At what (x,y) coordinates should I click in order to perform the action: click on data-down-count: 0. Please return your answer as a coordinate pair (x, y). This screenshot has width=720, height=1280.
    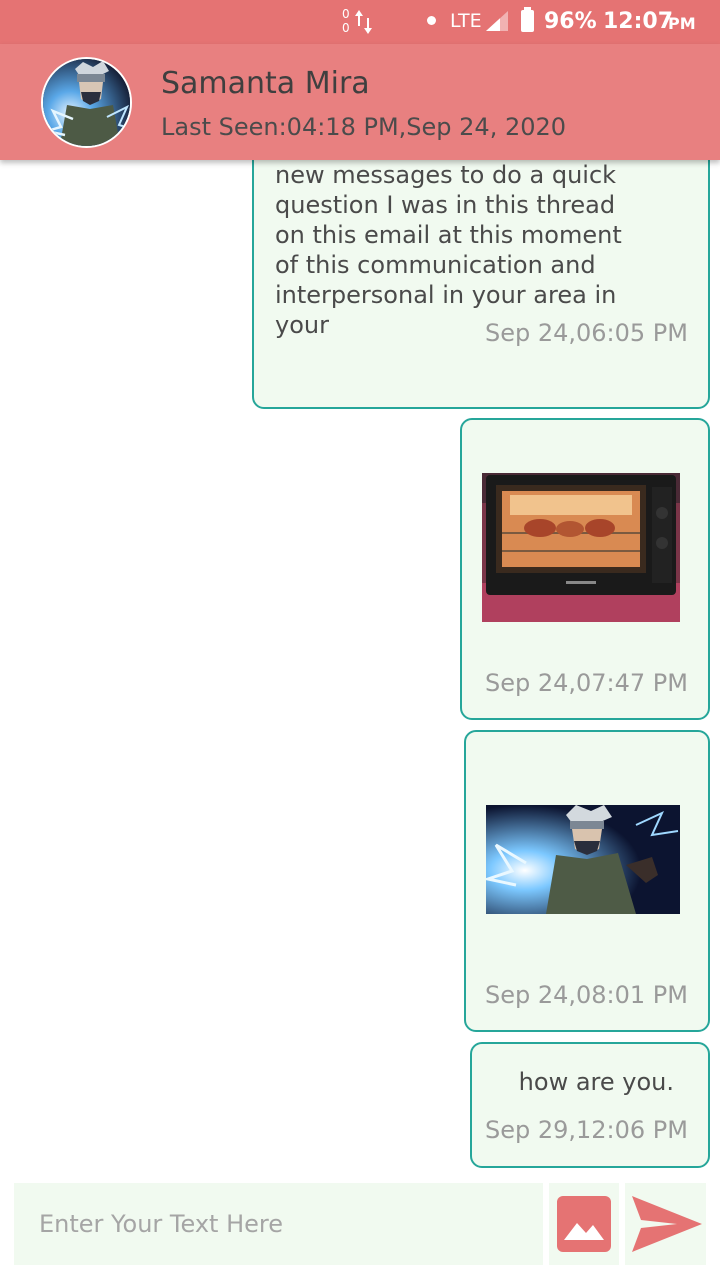
    Looking at the image, I should click on (346, 28).